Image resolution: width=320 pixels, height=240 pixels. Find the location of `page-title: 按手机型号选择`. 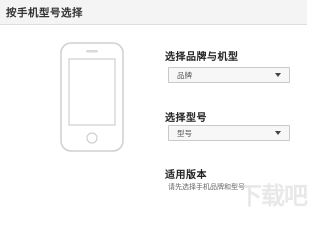

page-title: 按手机型号选择 is located at coordinates (44, 13).